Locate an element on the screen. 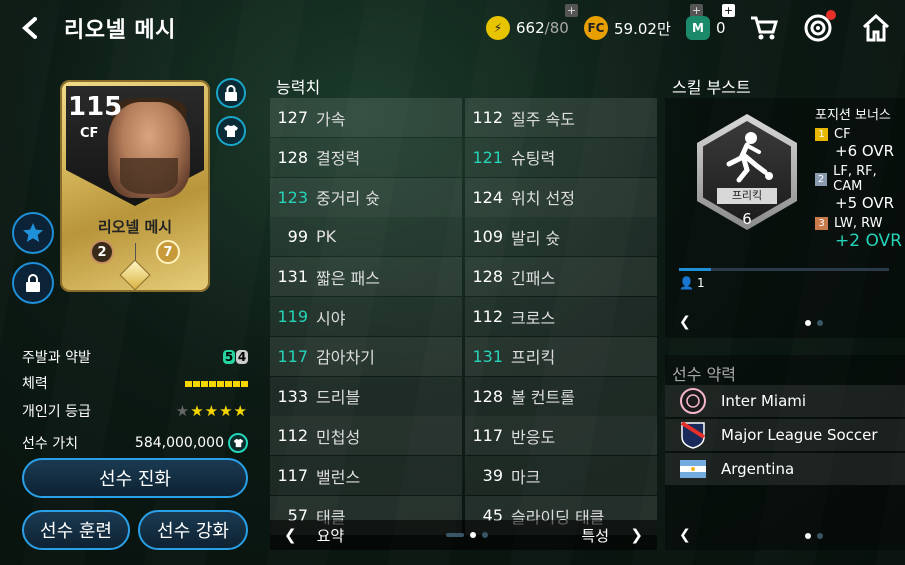 The height and width of the screenshot is (565, 905). stat-cell: 131 프리킥 is located at coordinates (561, 356).